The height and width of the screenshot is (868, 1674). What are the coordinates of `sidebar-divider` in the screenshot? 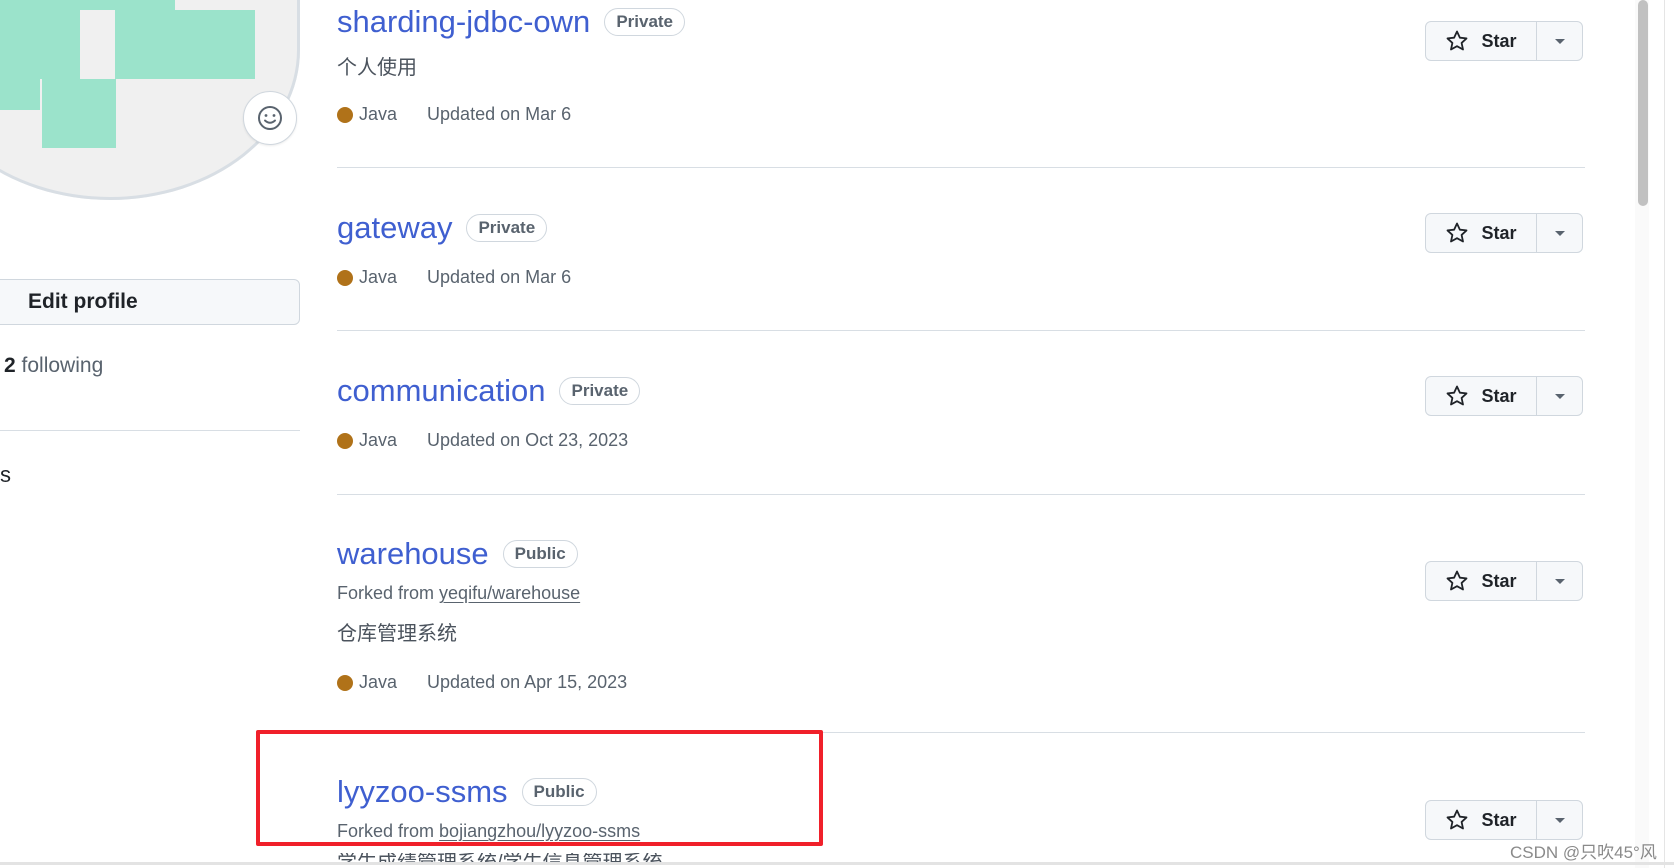 It's located at (150, 430).